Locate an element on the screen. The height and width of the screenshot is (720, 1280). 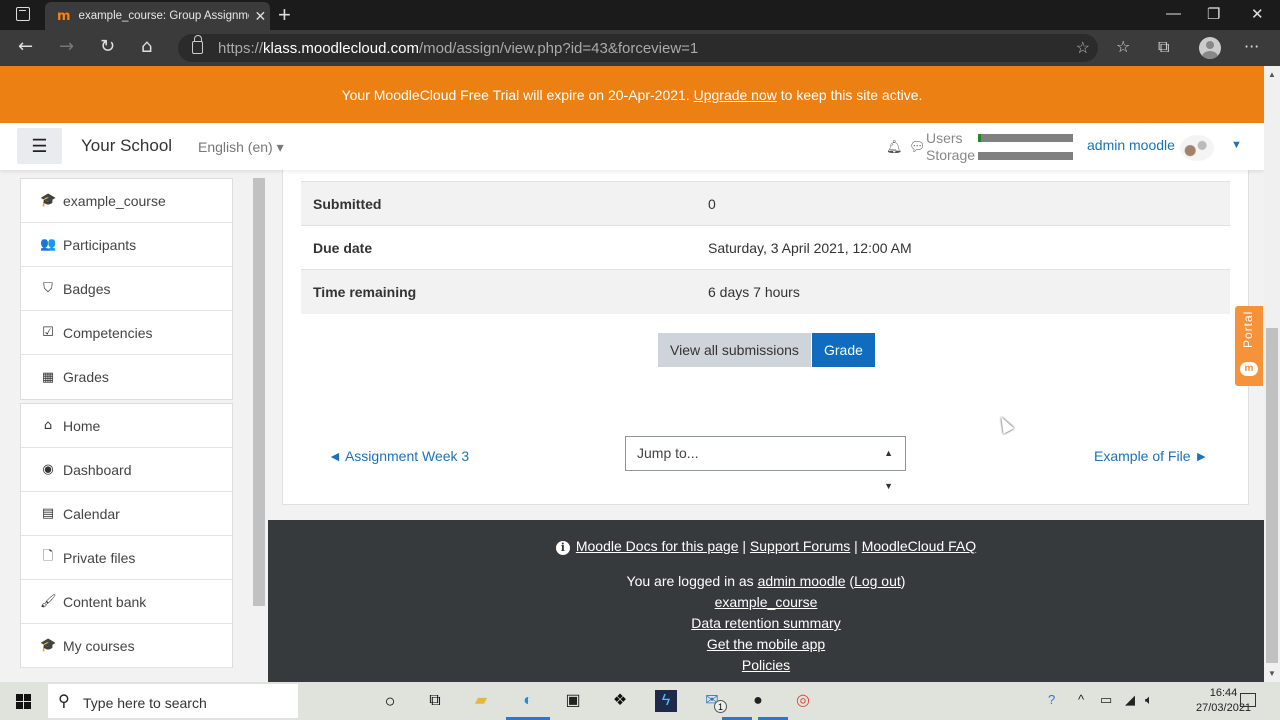
help-icon: ? is located at coordinates (1051, 699).